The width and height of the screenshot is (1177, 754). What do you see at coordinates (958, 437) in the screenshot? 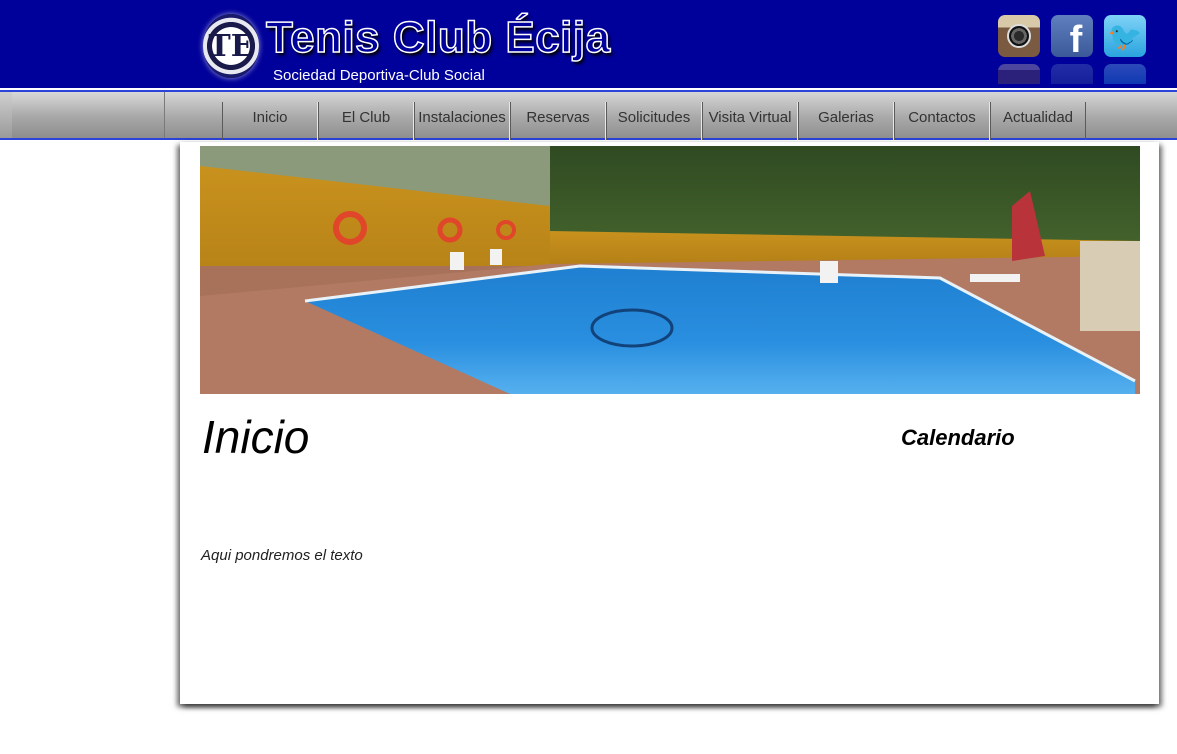
I see `calendar-heading: Calendario` at bounding box center [958, 437].